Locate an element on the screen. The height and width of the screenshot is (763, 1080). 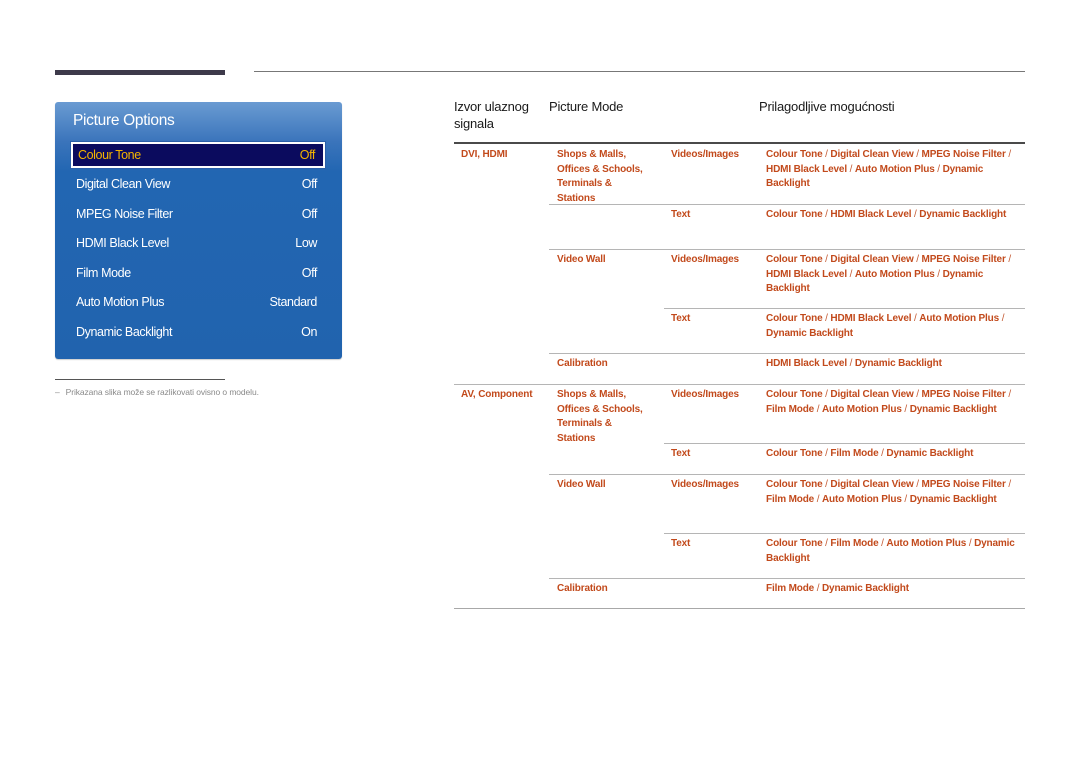
header-source-line2: signala is located at coordinates (474, 123).